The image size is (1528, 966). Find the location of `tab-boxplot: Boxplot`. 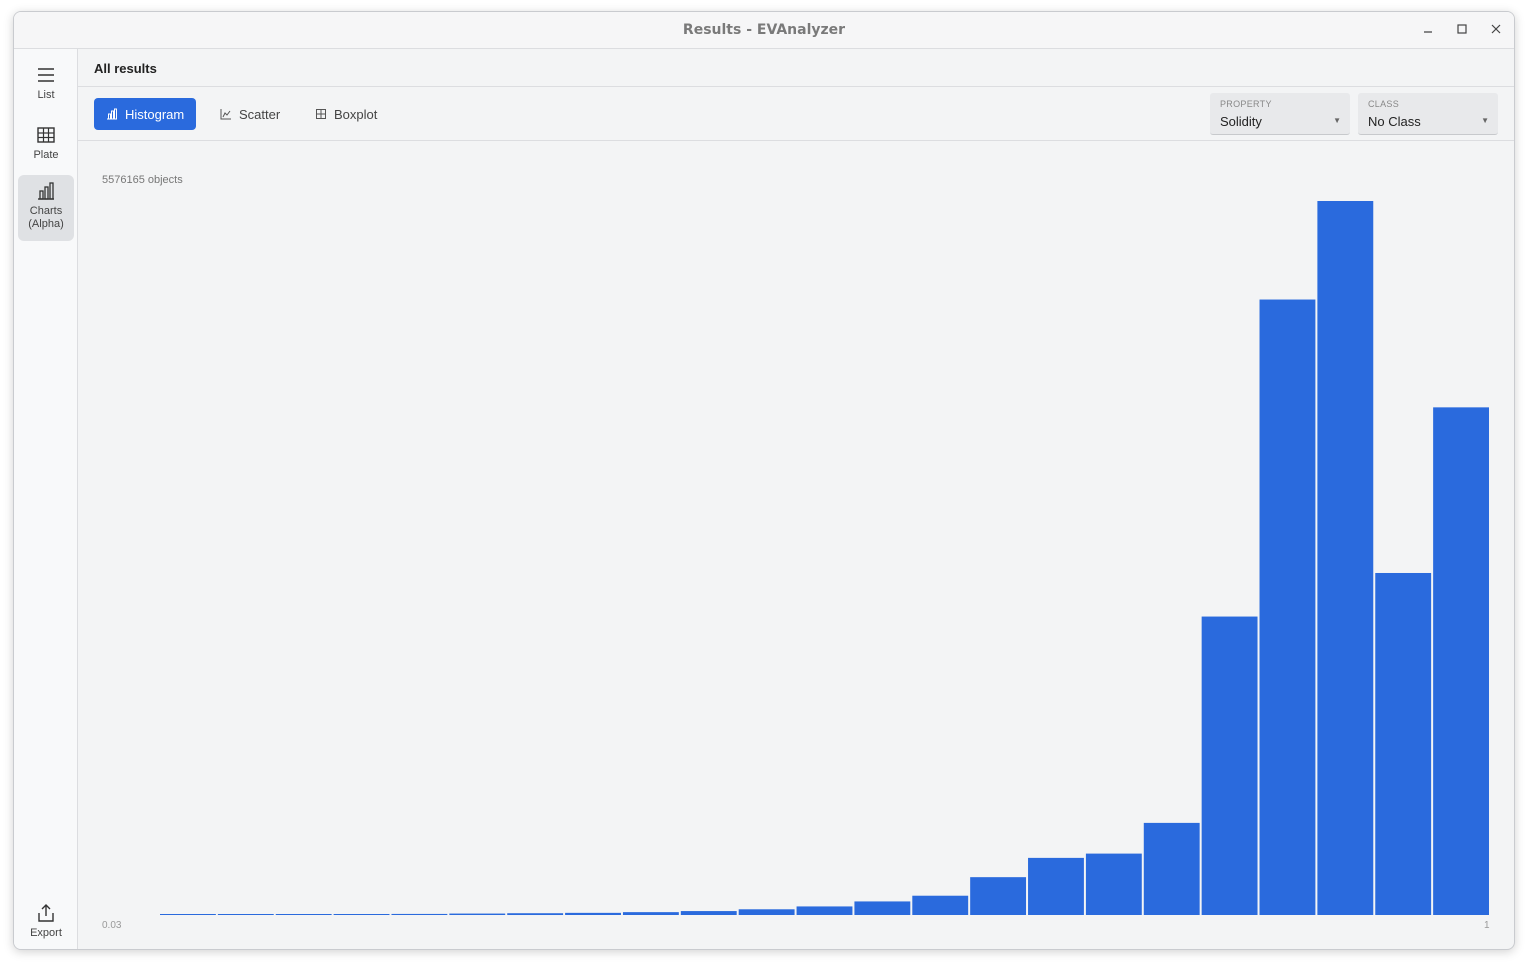

tab-boxplot: Boxplot is located at coordinates (346, 114).